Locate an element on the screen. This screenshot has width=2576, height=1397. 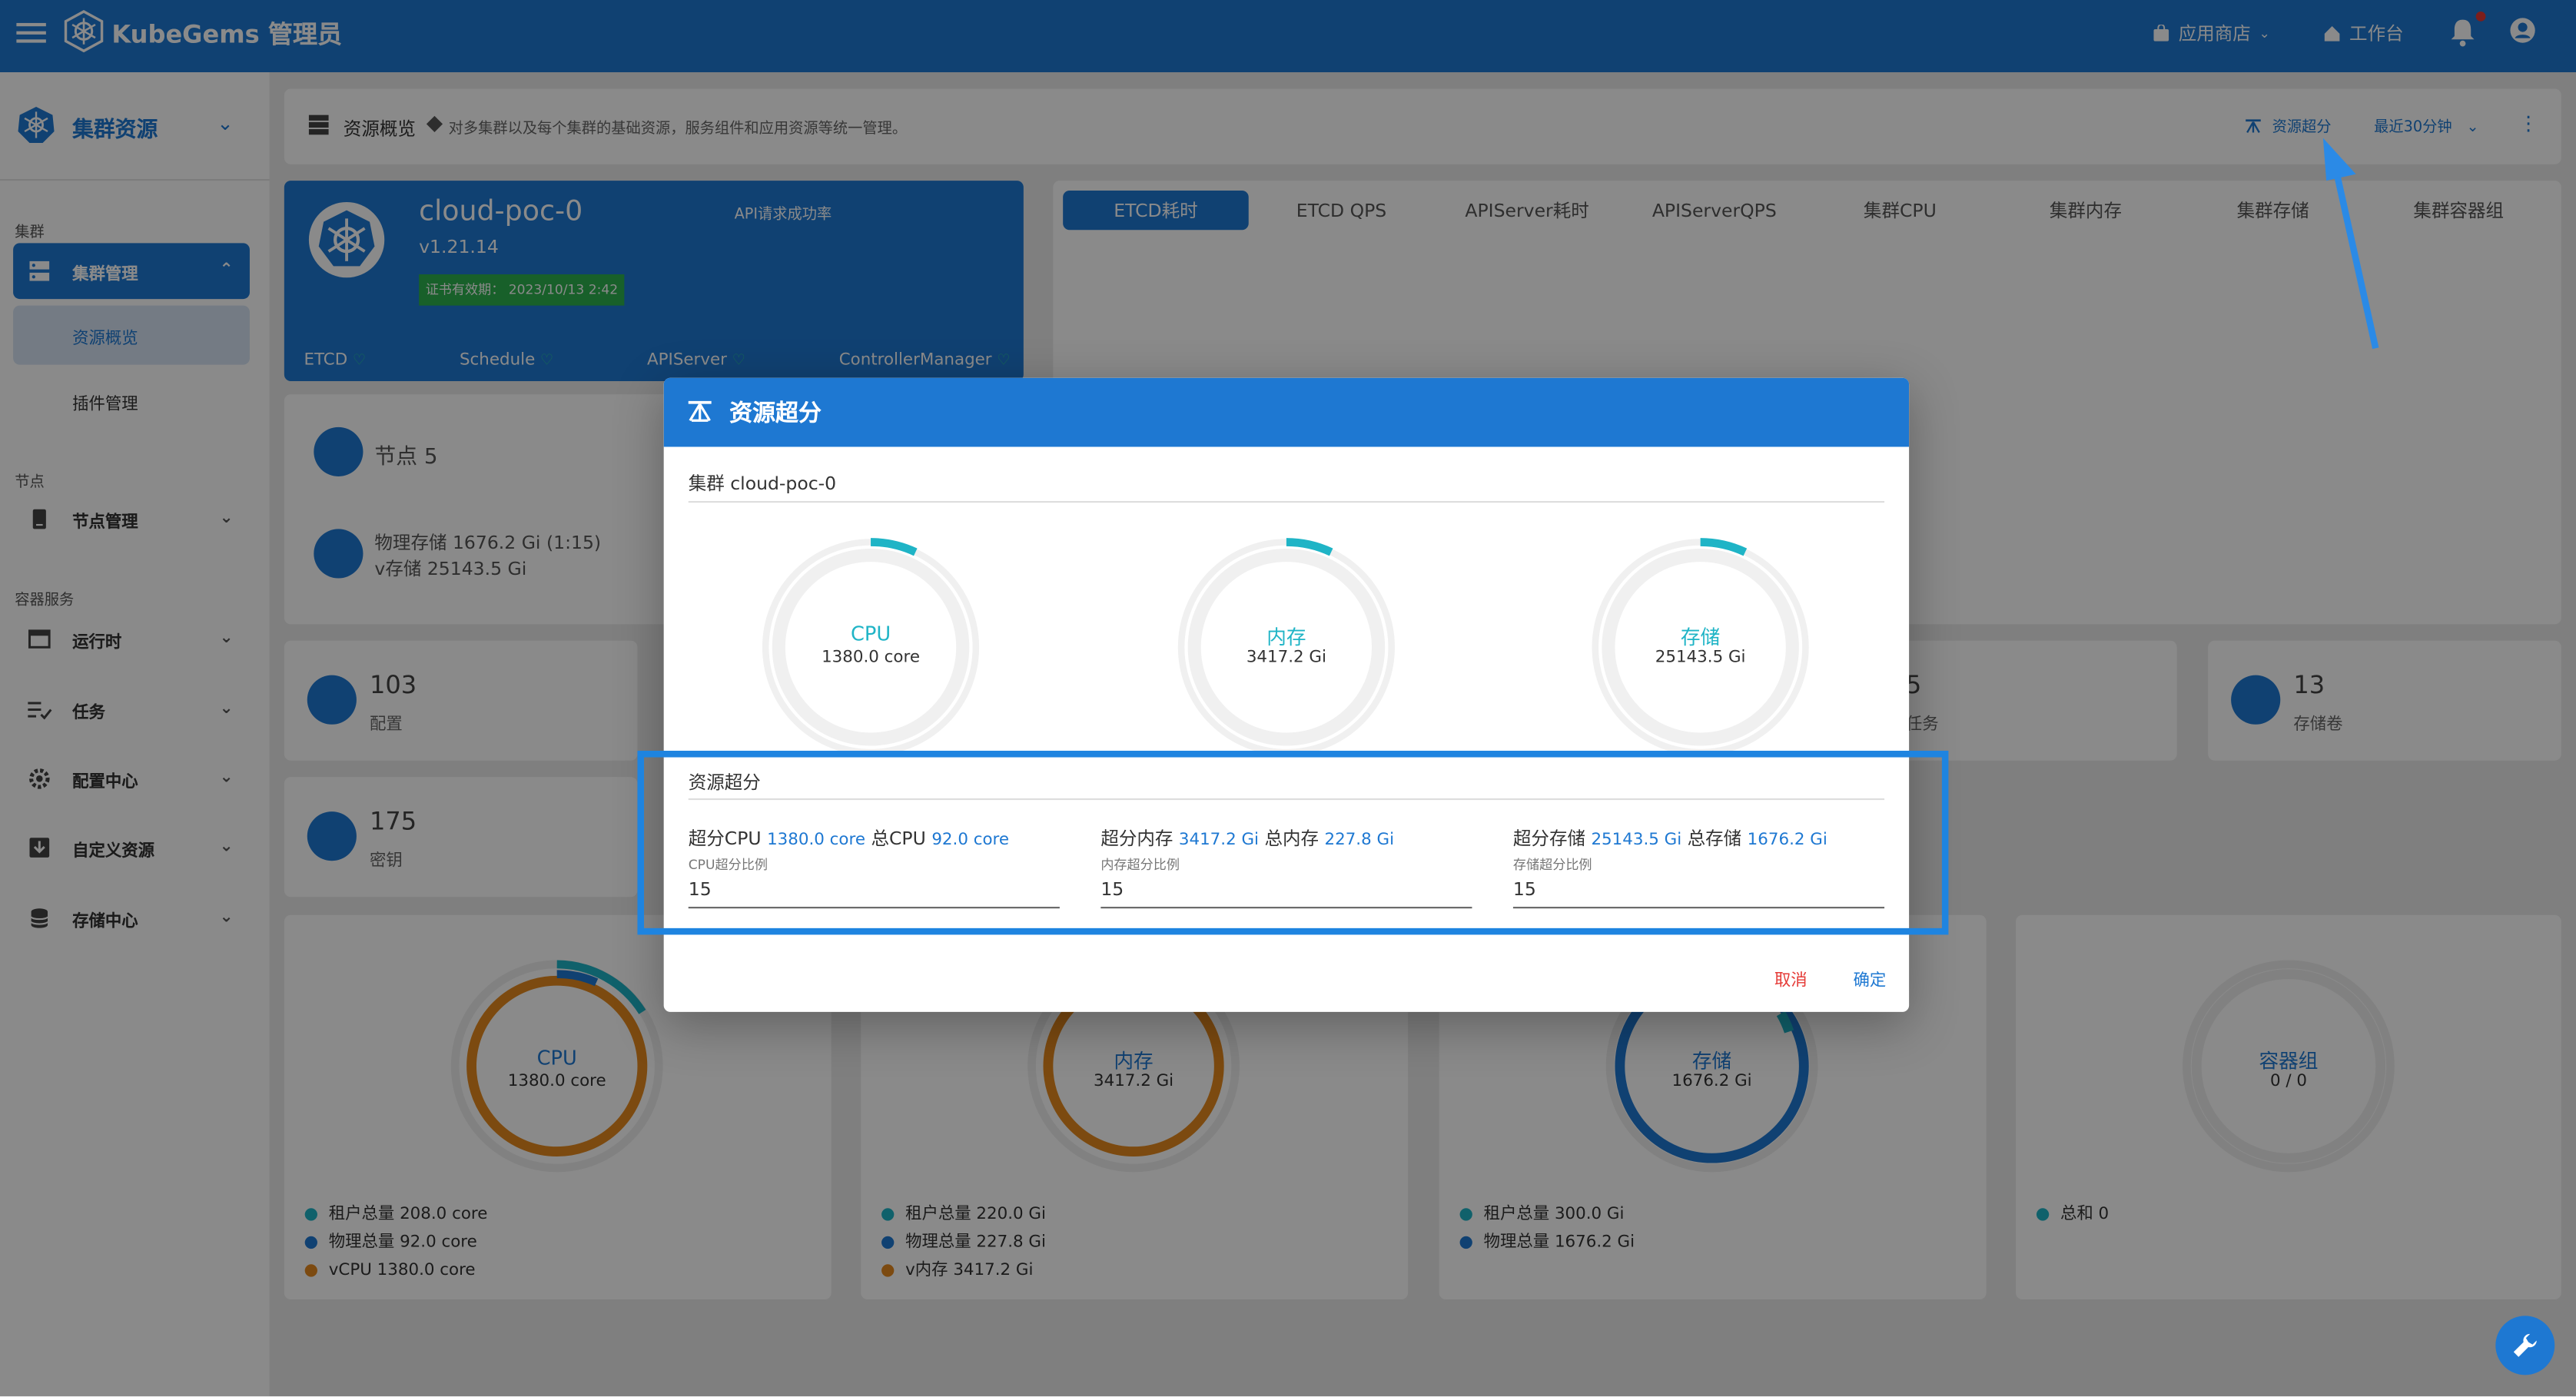
confirm-button: 确定 is located at coordinates (1869, 978).